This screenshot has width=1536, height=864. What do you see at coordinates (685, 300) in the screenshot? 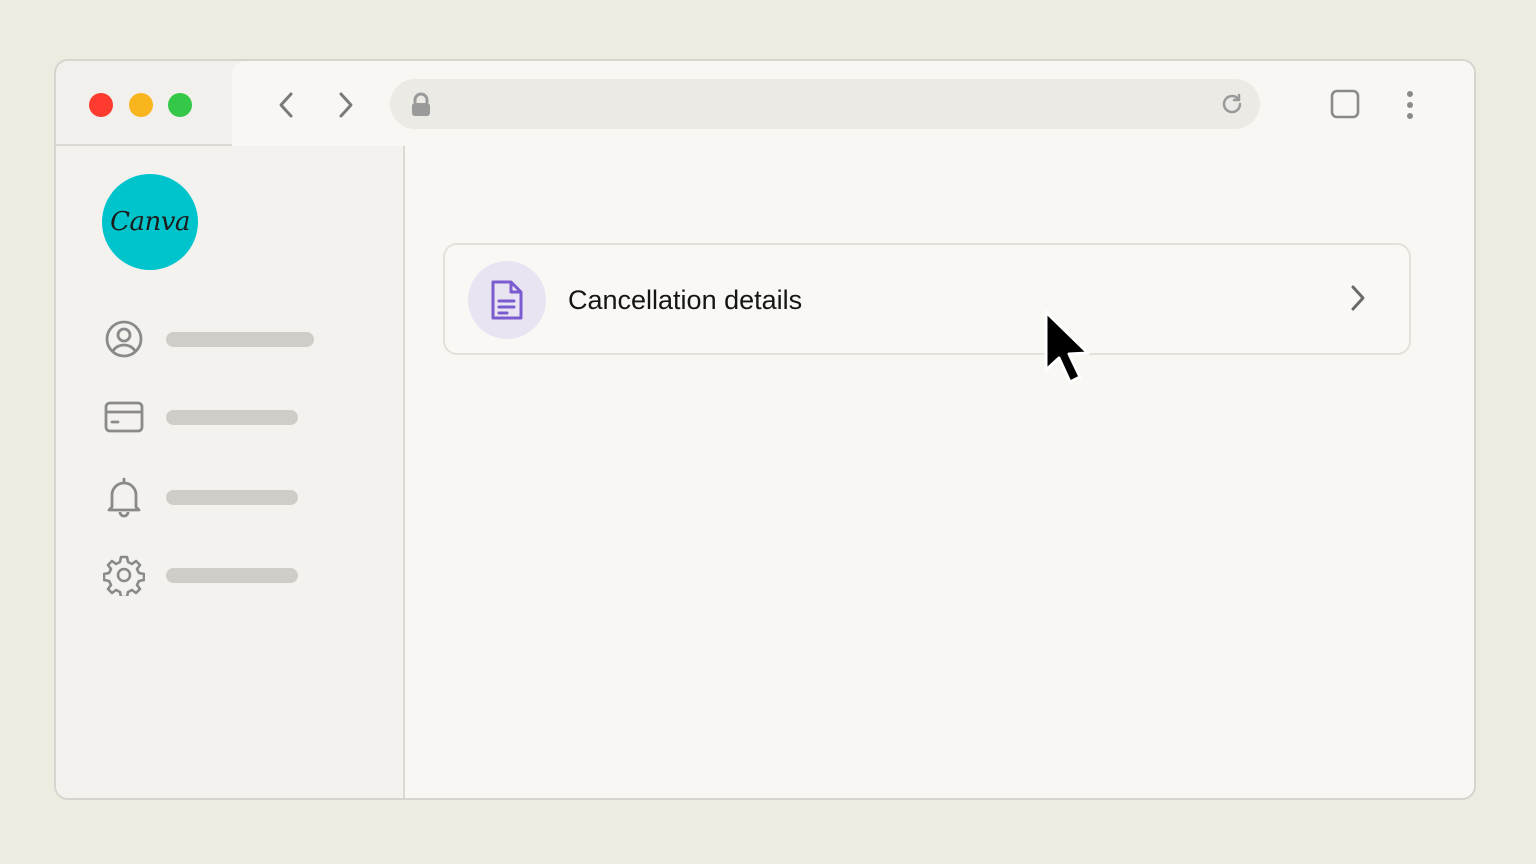
I see `card-label: Cancellation details` at bounding box center [685, 300].